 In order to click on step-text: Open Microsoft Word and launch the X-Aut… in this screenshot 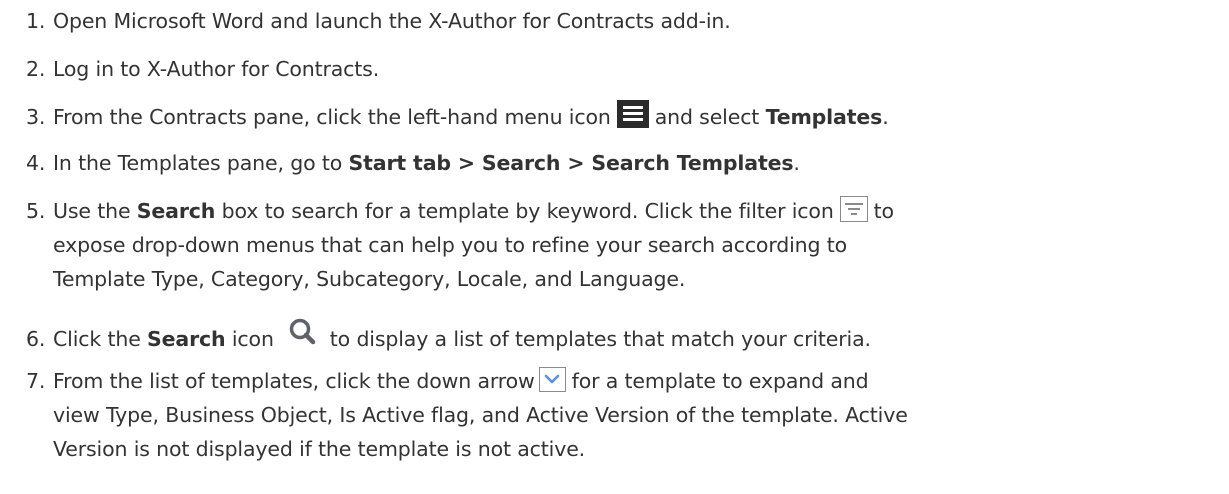, I will do `click(392, 21)`.